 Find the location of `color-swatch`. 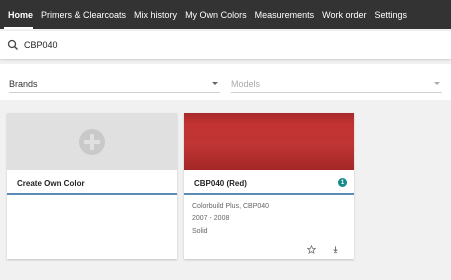

color-swatch is located at coordinates (269, 141).